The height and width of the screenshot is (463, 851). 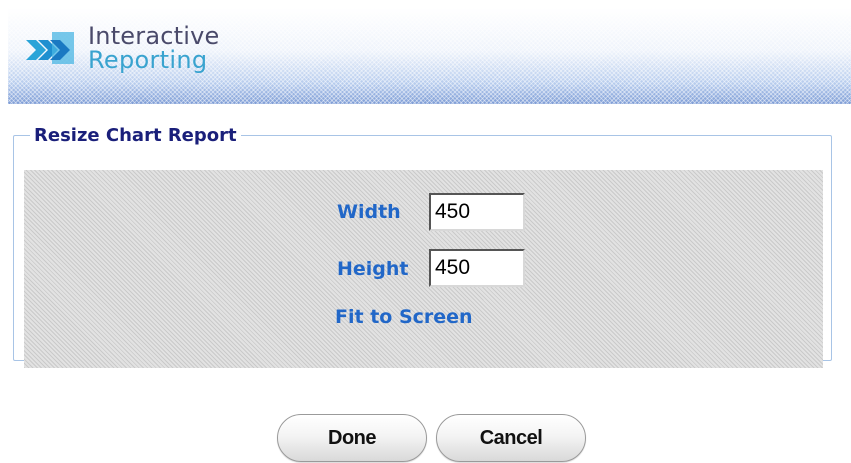 I want to click on fit-to-screen-link: Fit to Screen, so click(x=404, y=317).